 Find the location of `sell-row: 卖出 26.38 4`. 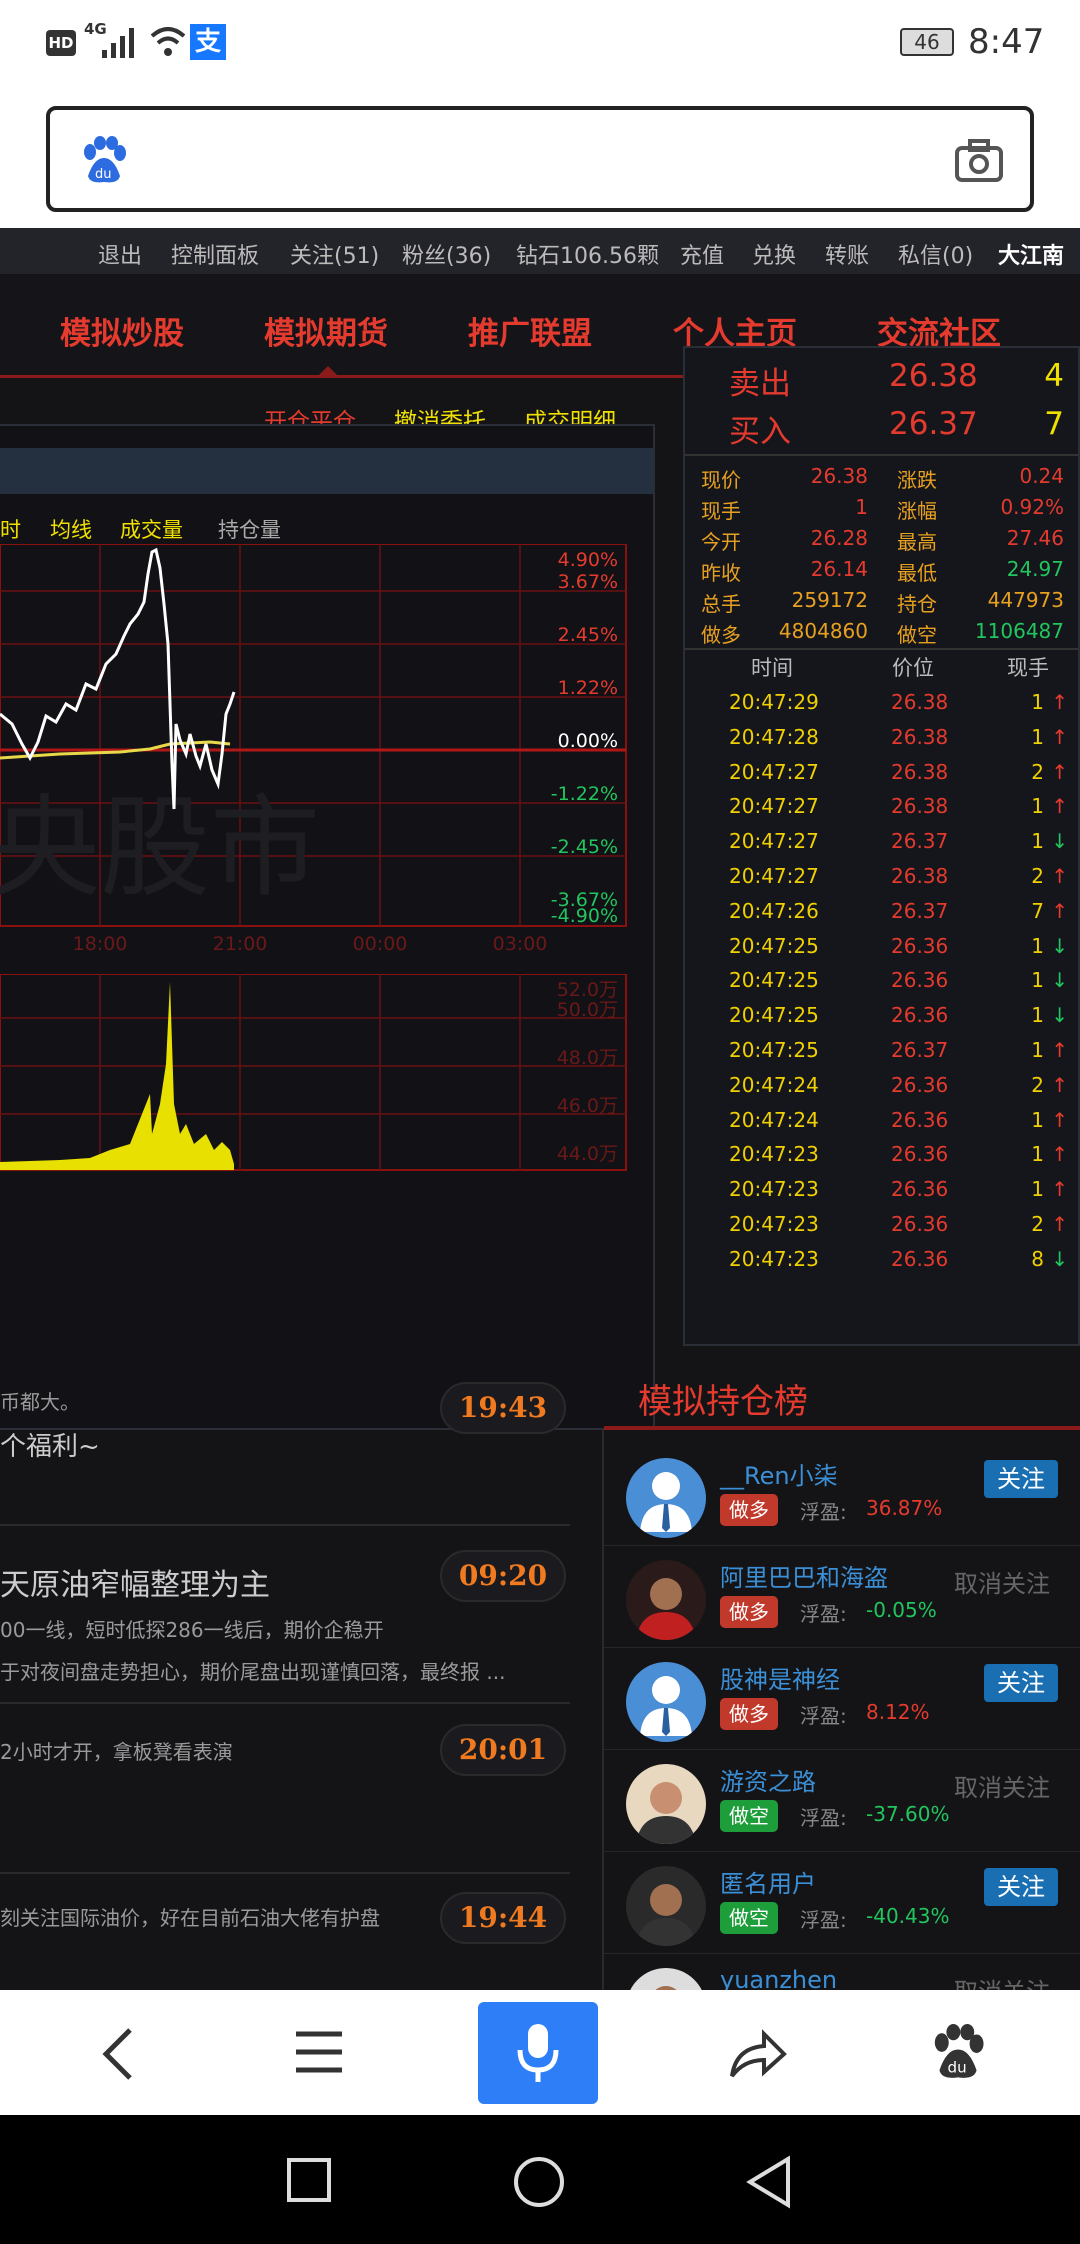

sell-row: 卖出 26.38 4 is located at coordinates (881, 380).